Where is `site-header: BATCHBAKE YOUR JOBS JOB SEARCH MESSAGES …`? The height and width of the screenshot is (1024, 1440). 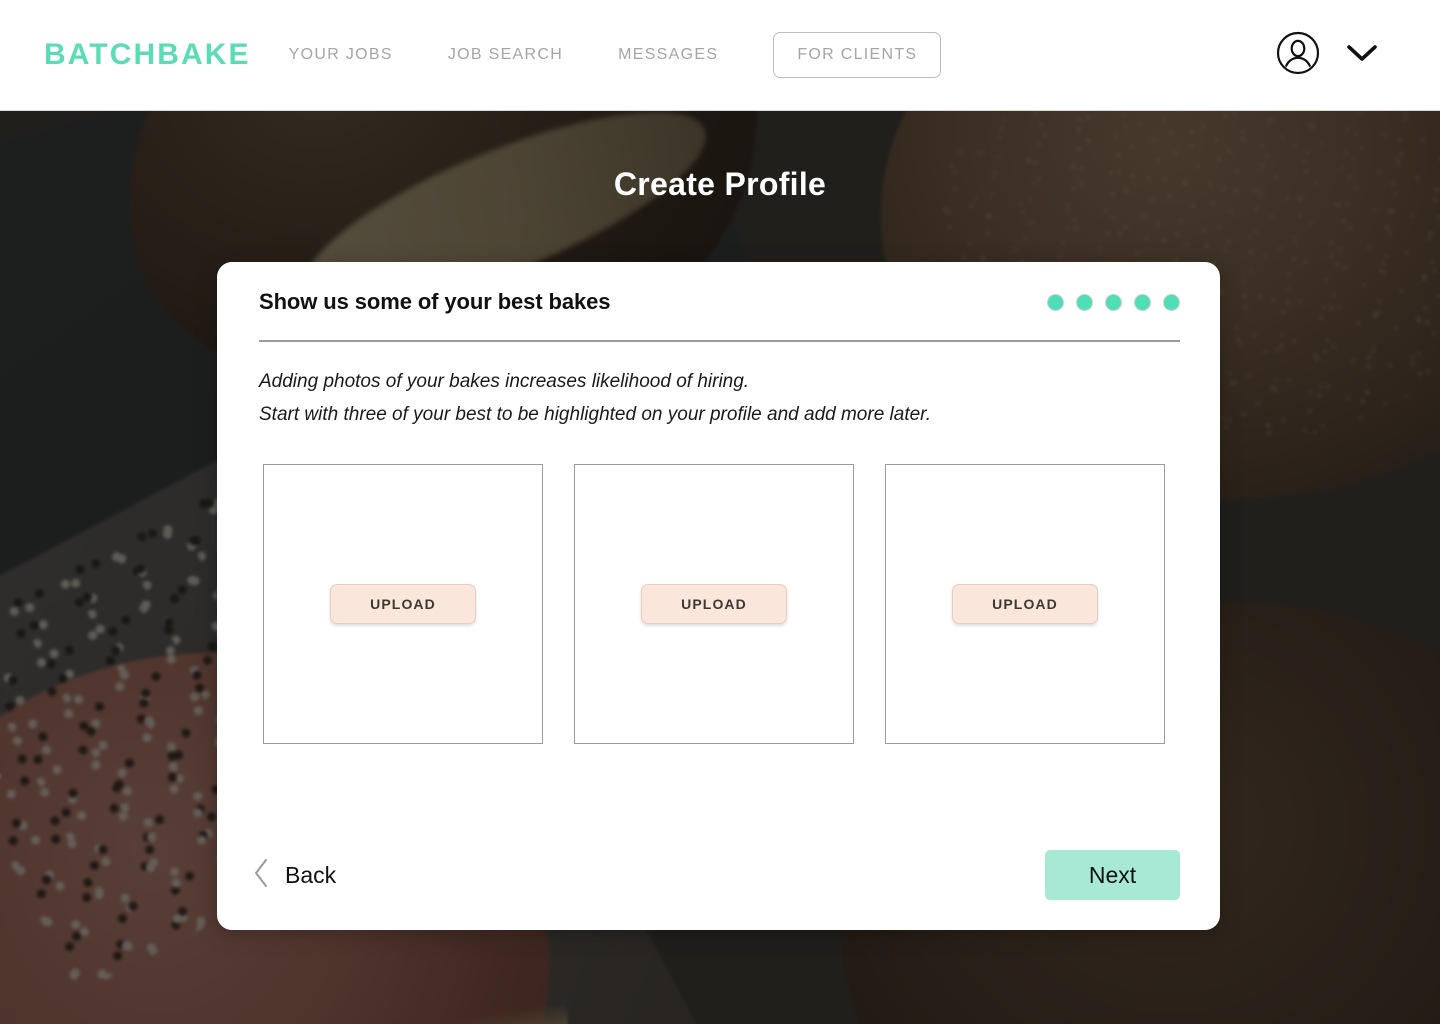
site-header: BATCHBAKE YOUR JOBS JOB SEARCH MESSAGES … is located at coordinates (720, 55).